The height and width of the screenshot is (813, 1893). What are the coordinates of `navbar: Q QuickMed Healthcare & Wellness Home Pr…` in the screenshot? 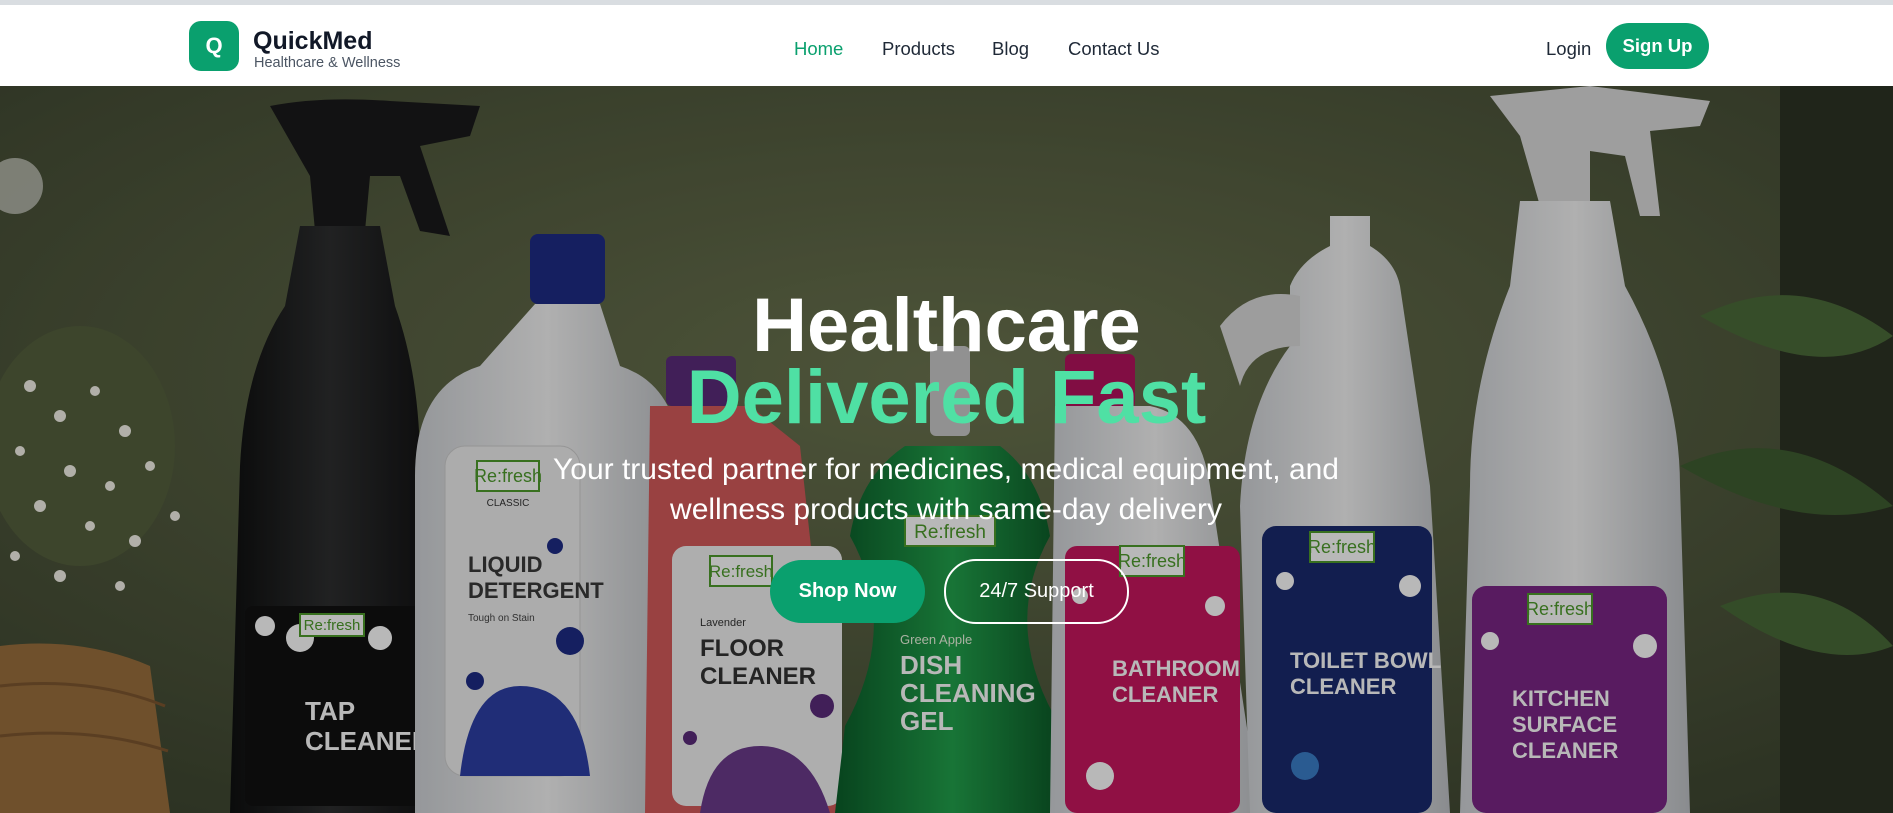 It's located at (946, 46).